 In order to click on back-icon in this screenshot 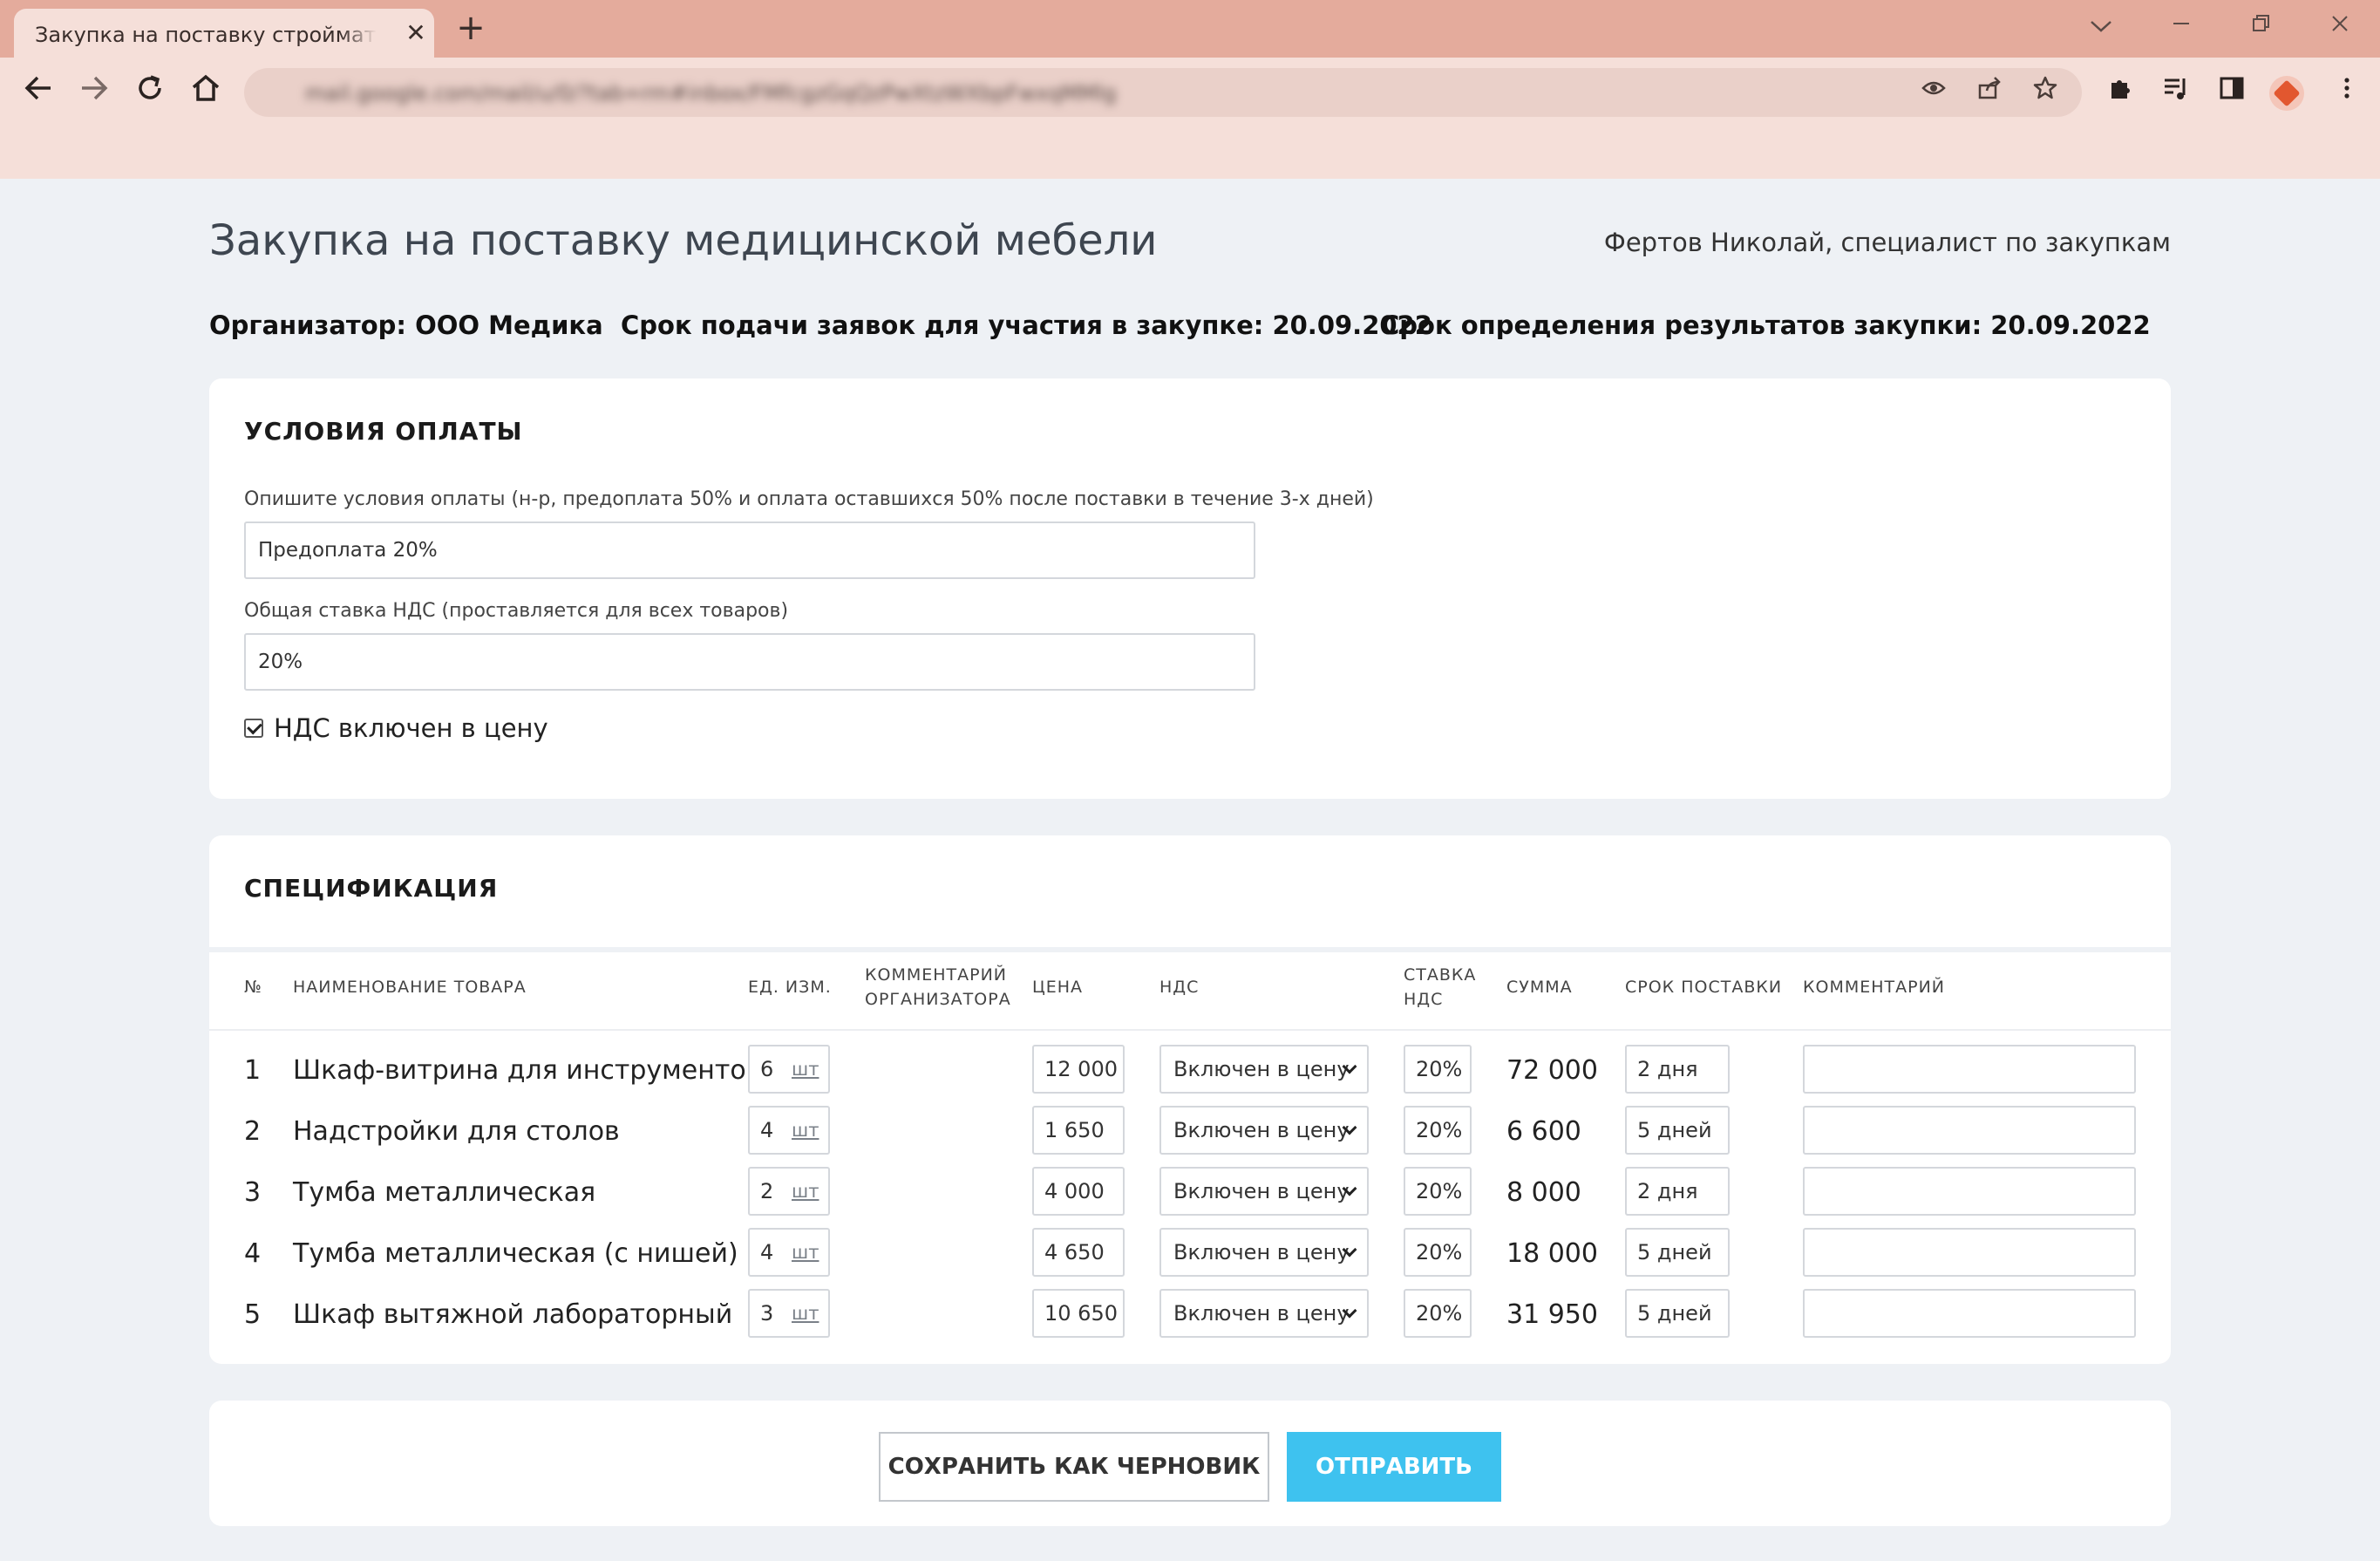, I will do `click(38, 92)`.